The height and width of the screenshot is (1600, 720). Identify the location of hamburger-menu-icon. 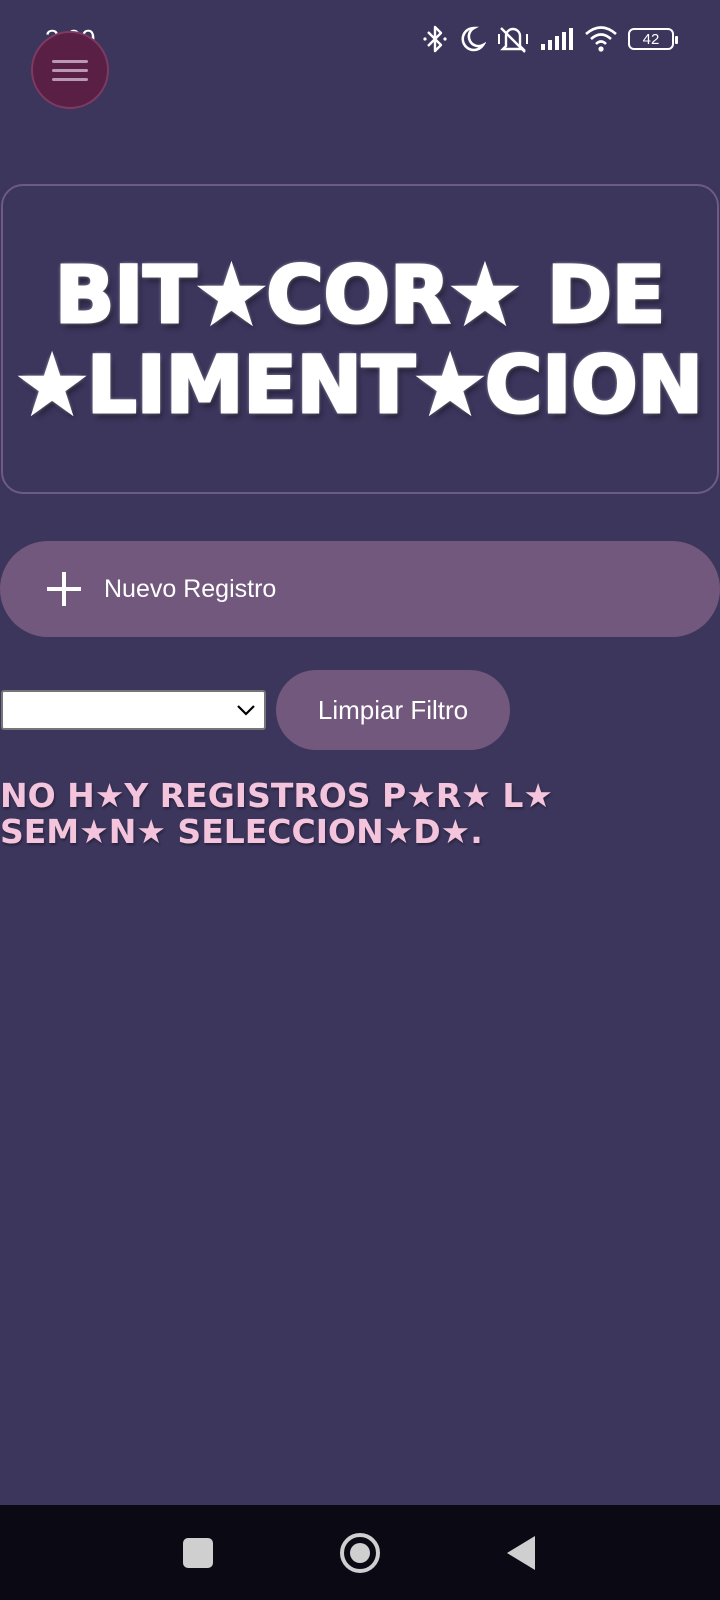
(70, 61).